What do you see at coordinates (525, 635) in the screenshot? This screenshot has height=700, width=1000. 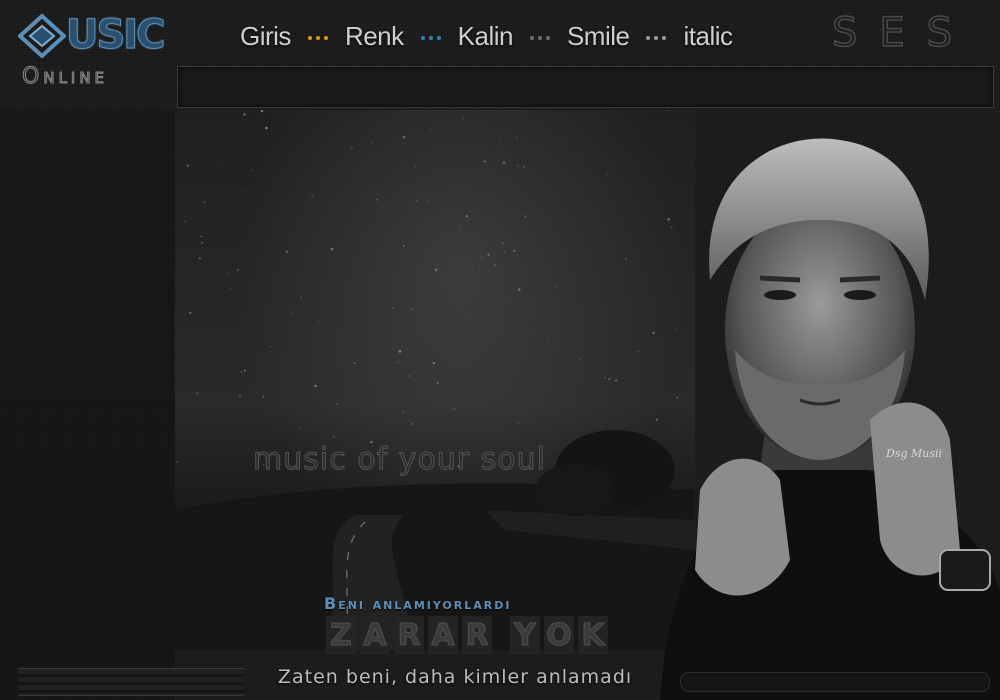 I see `song-title-letter: Y` at bounding box center [525, 635].